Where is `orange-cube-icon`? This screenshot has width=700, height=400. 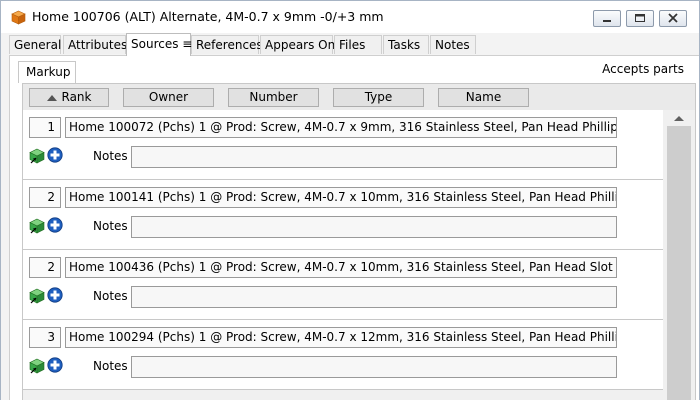
orange-cube-icon is located at coordinates (18, 17).